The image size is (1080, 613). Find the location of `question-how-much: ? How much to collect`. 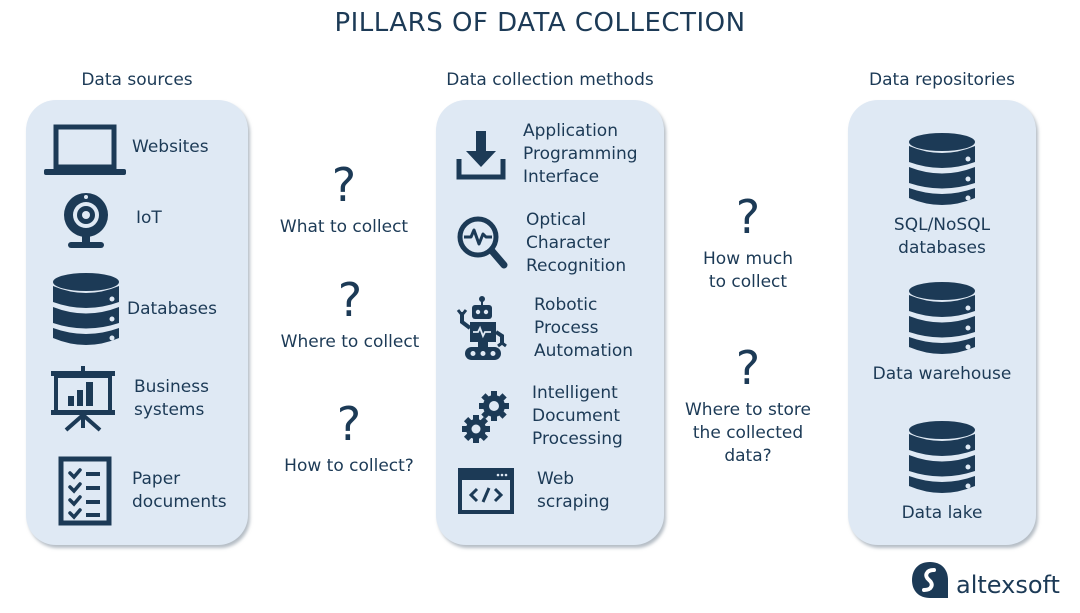

question-how-much: ? How much to collect is located at coordinates (748, 244).